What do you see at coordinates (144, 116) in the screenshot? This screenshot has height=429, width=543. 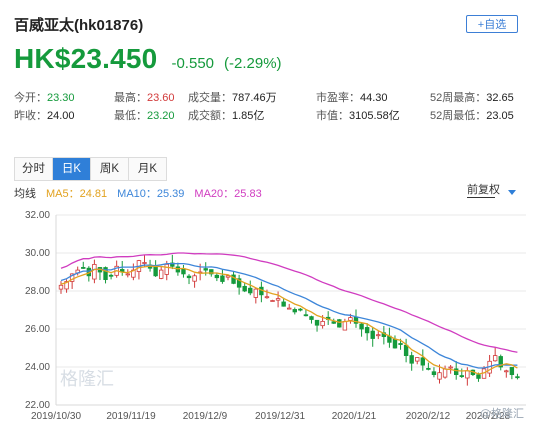 I see `stat-low: 最低：23.20` at bounding box center [144, 116].